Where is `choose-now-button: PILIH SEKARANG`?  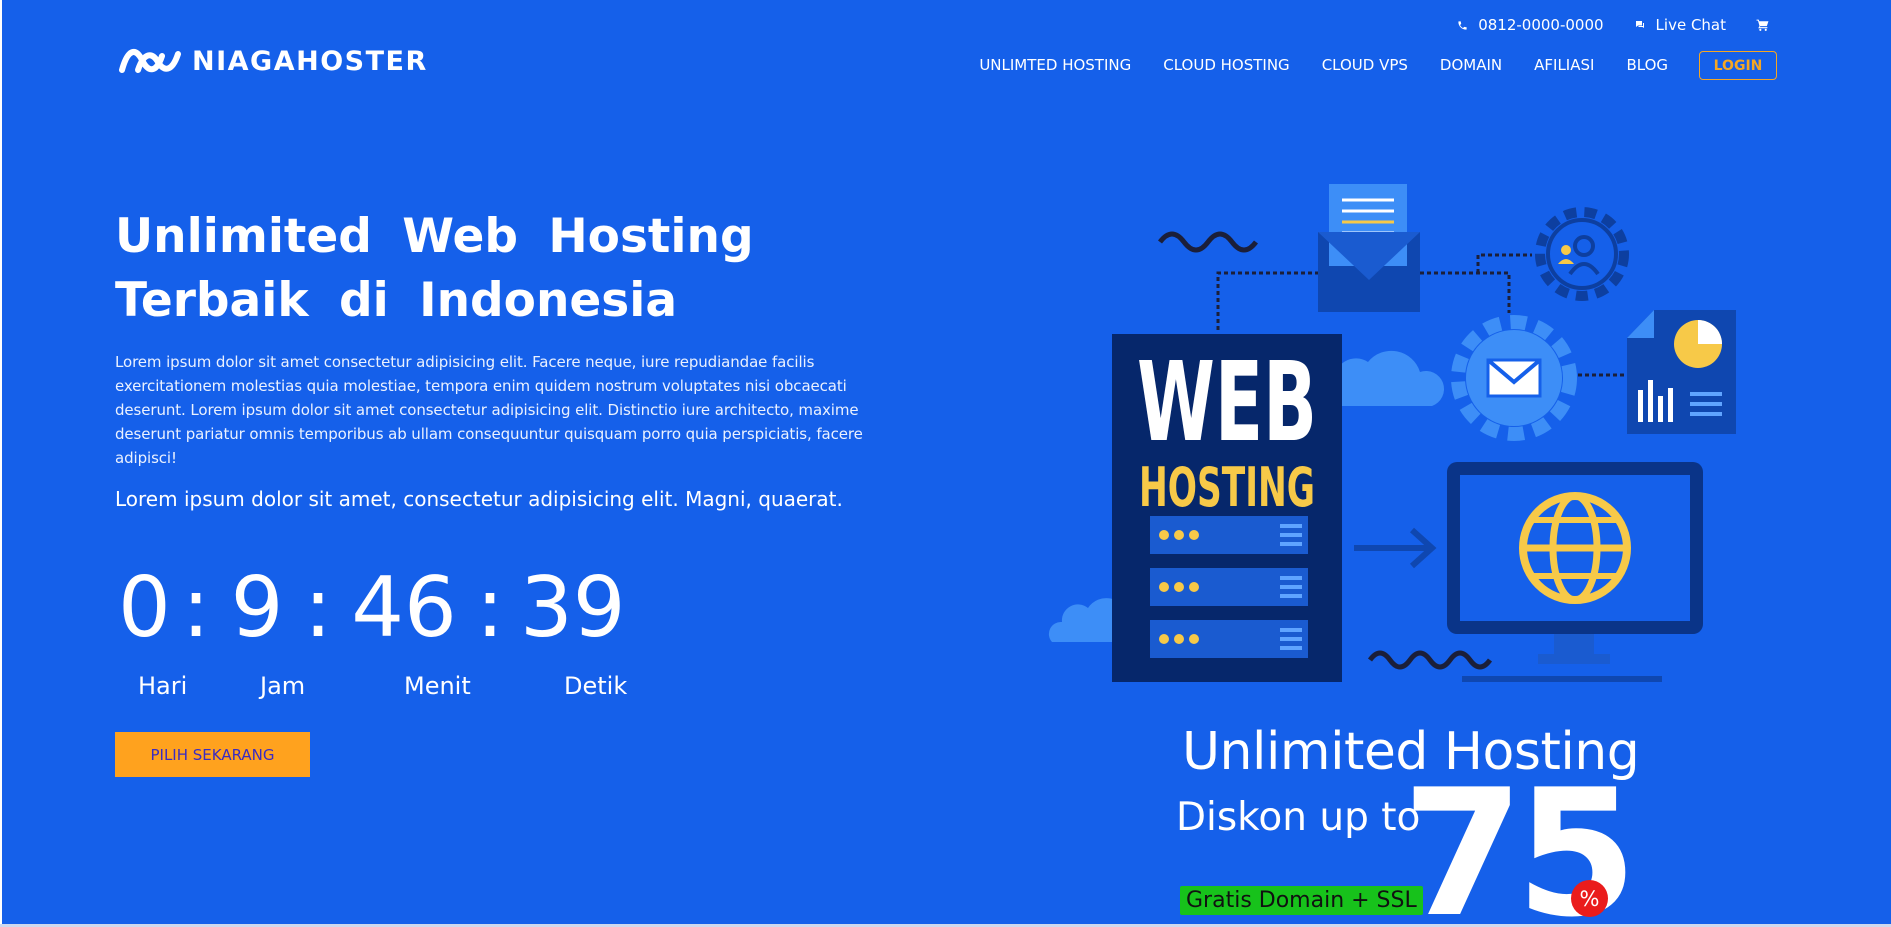
choose-now-button: PILIH SEKARANG is located at coordinates (212, 754).